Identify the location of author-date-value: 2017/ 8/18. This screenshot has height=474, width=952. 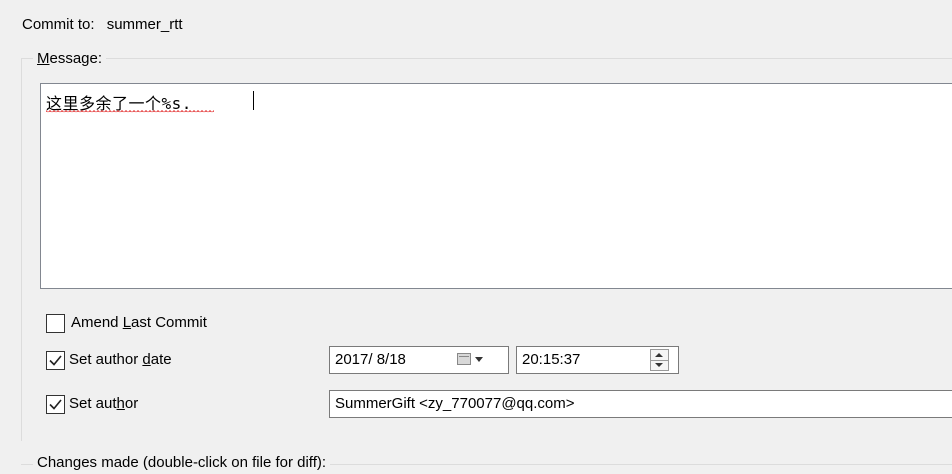
(370, 359).